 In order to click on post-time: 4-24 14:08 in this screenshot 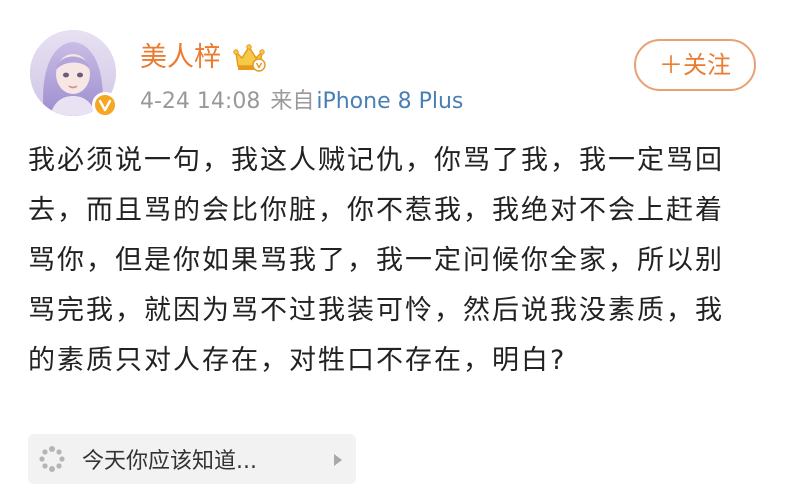, I will do `click(200, 101)`.